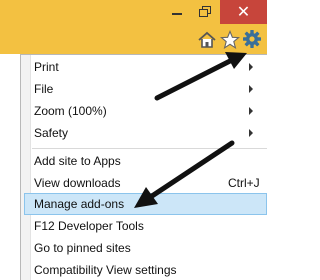 Image resolution: width=320 pixels, height=280 pixels. Describe the element at coordinates (252, 39) in the screenshot. I see `gear-icon` at that location.